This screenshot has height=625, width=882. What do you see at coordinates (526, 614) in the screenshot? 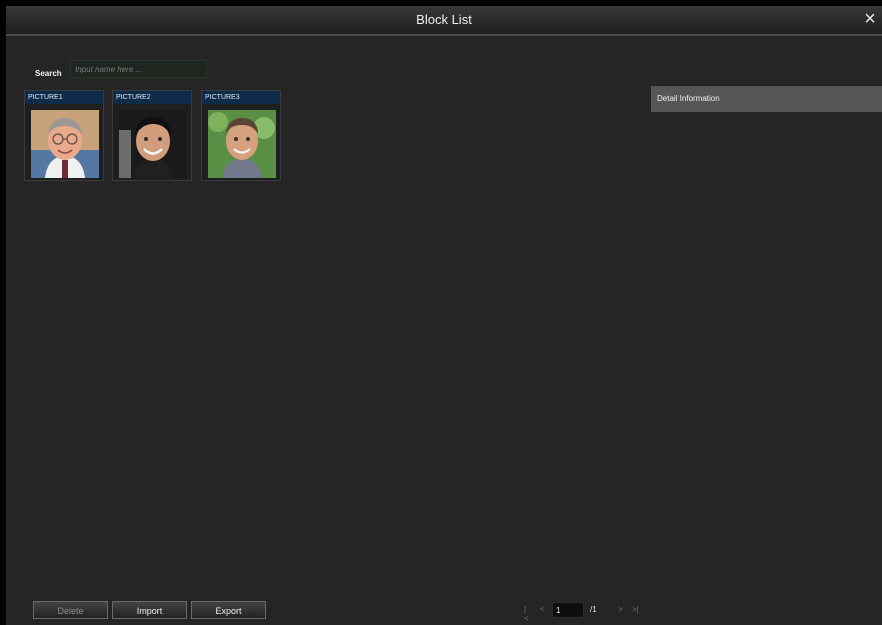
I see `first-page-icon: |<` at bounding box center [526, 614].